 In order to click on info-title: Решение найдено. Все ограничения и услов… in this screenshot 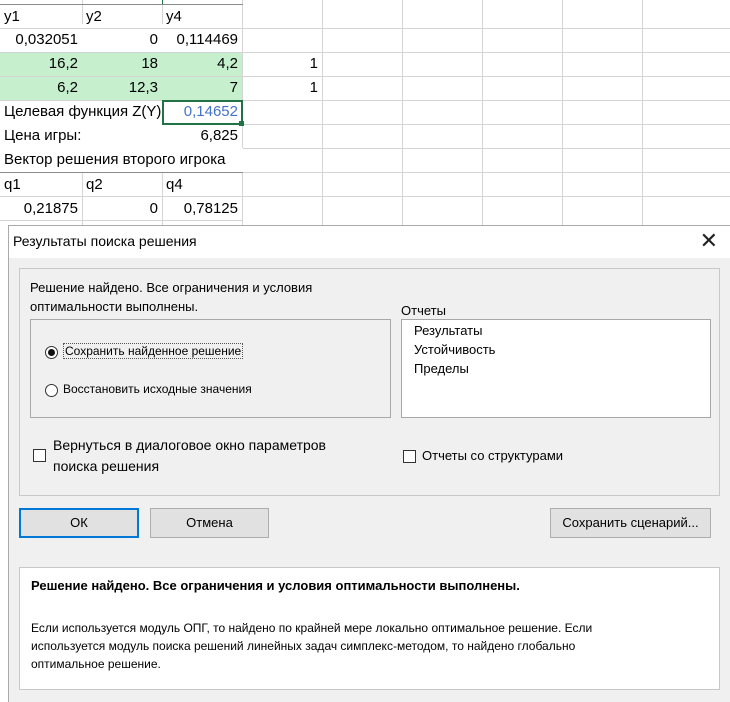, I will do `click(275, 585)`.